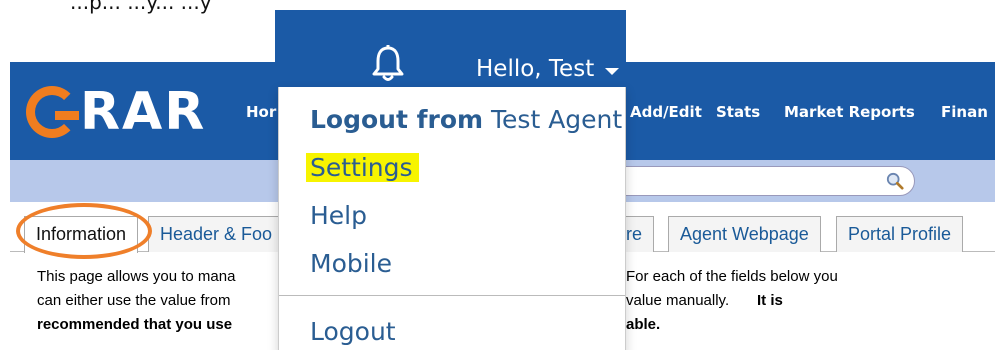 This screenshot has height=350, width=995. I want to click on grar-logo: RAR, so click(116, 112).